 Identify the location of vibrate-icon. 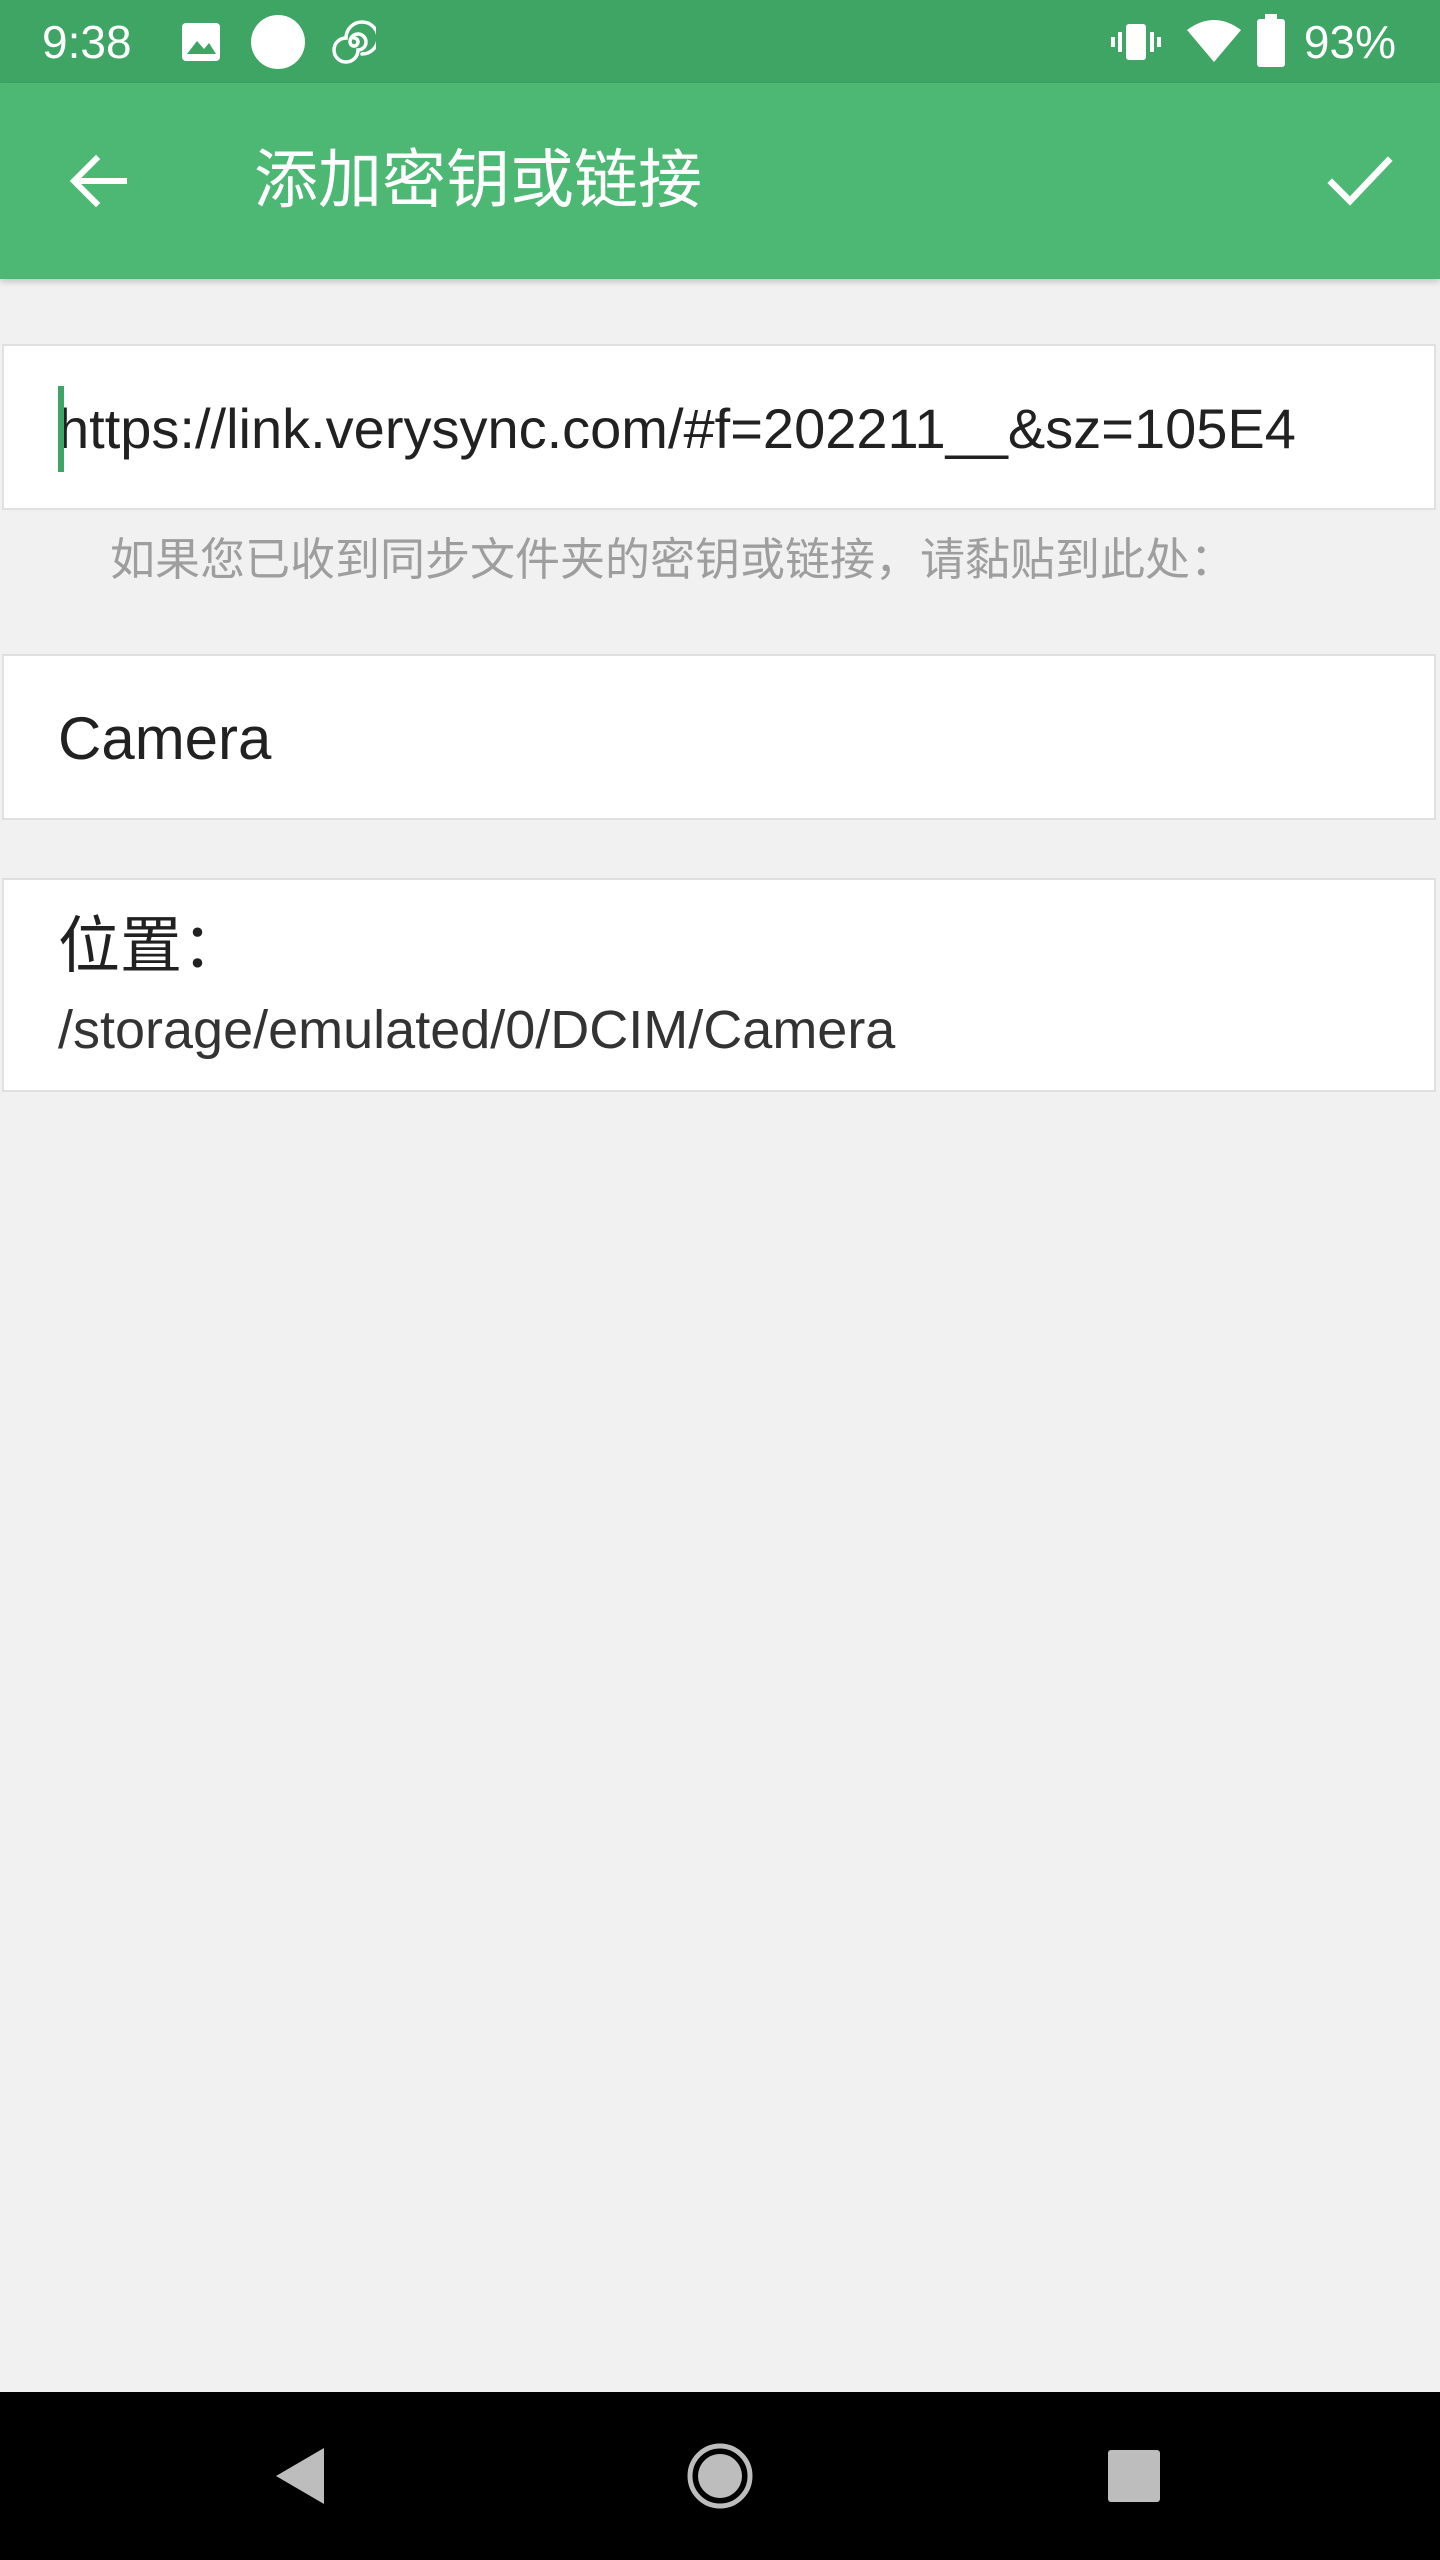
(1136, 42).